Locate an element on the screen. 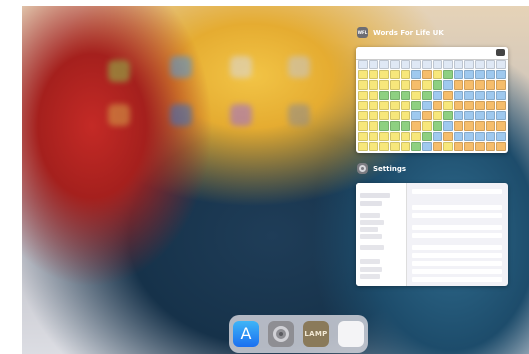 The width and height of the screenshot is (529, 354). delete-icon is located at coordinates (500, 52).